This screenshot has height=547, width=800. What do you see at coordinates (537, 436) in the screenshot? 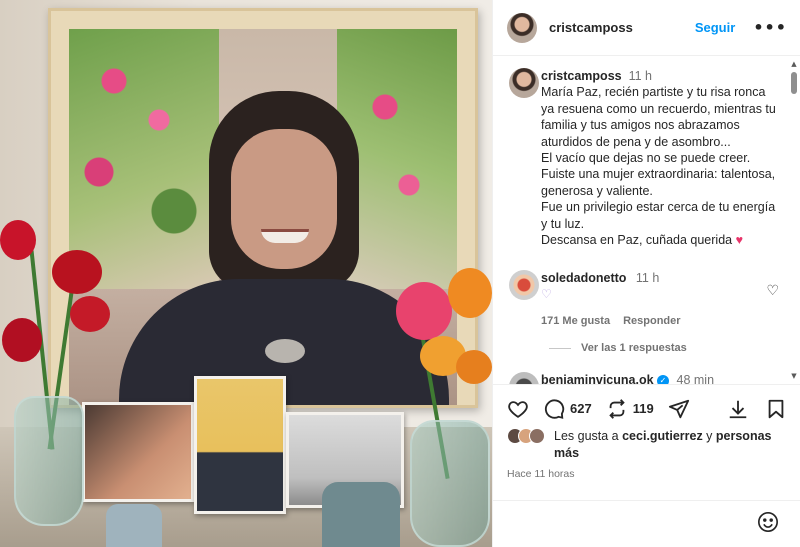
I see `avatar` at bounding box center [537, 436].